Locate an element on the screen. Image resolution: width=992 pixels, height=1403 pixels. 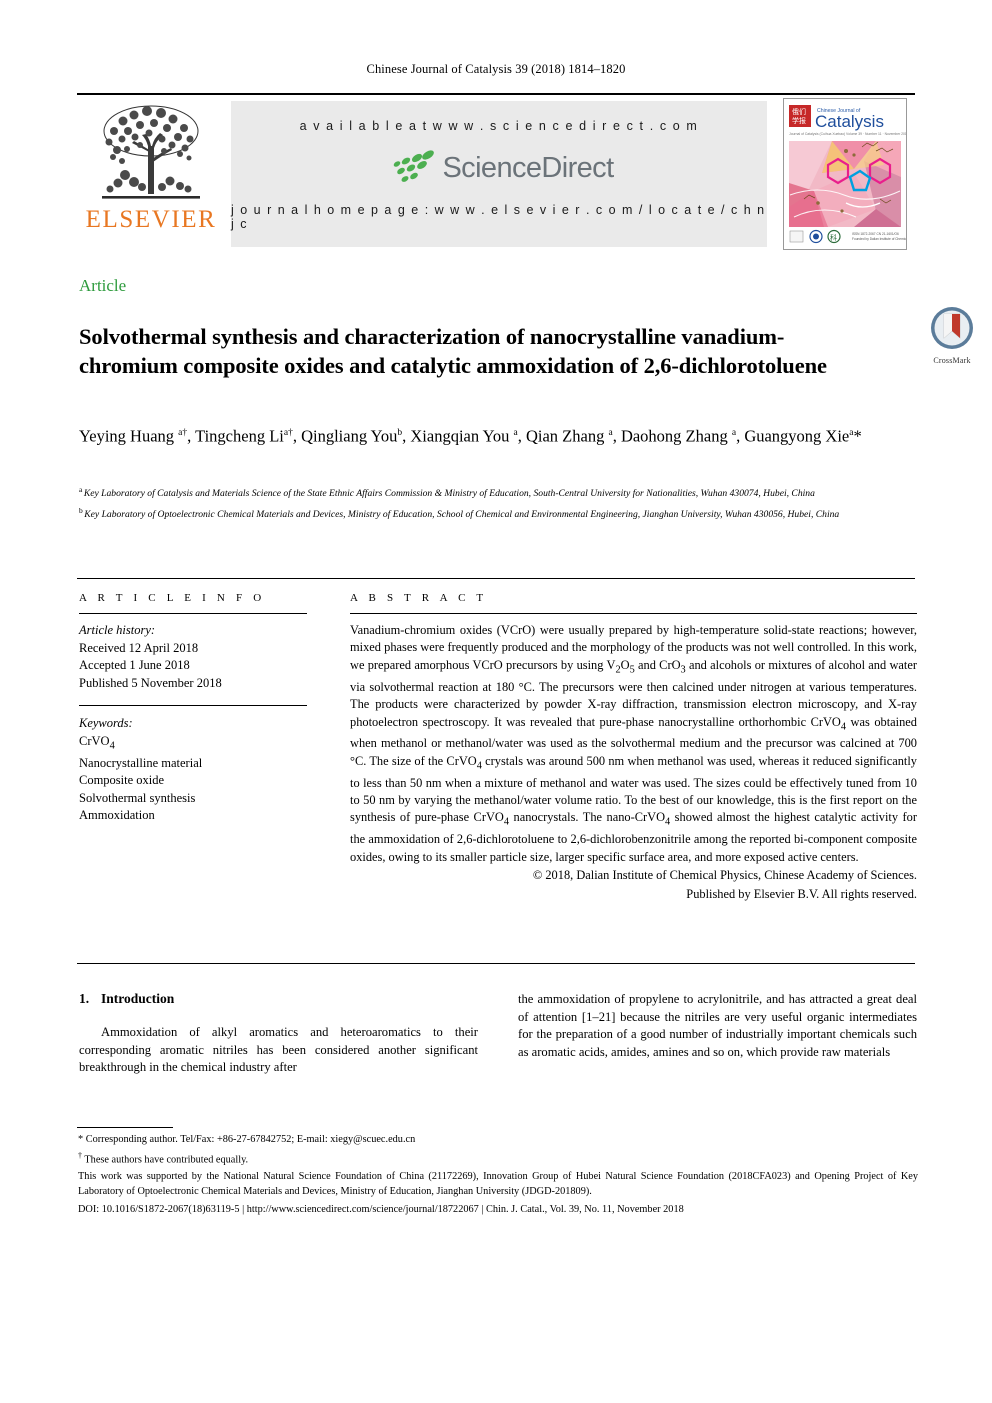
keyword-item: Ammoxidation is located at coordinates (117, 815).